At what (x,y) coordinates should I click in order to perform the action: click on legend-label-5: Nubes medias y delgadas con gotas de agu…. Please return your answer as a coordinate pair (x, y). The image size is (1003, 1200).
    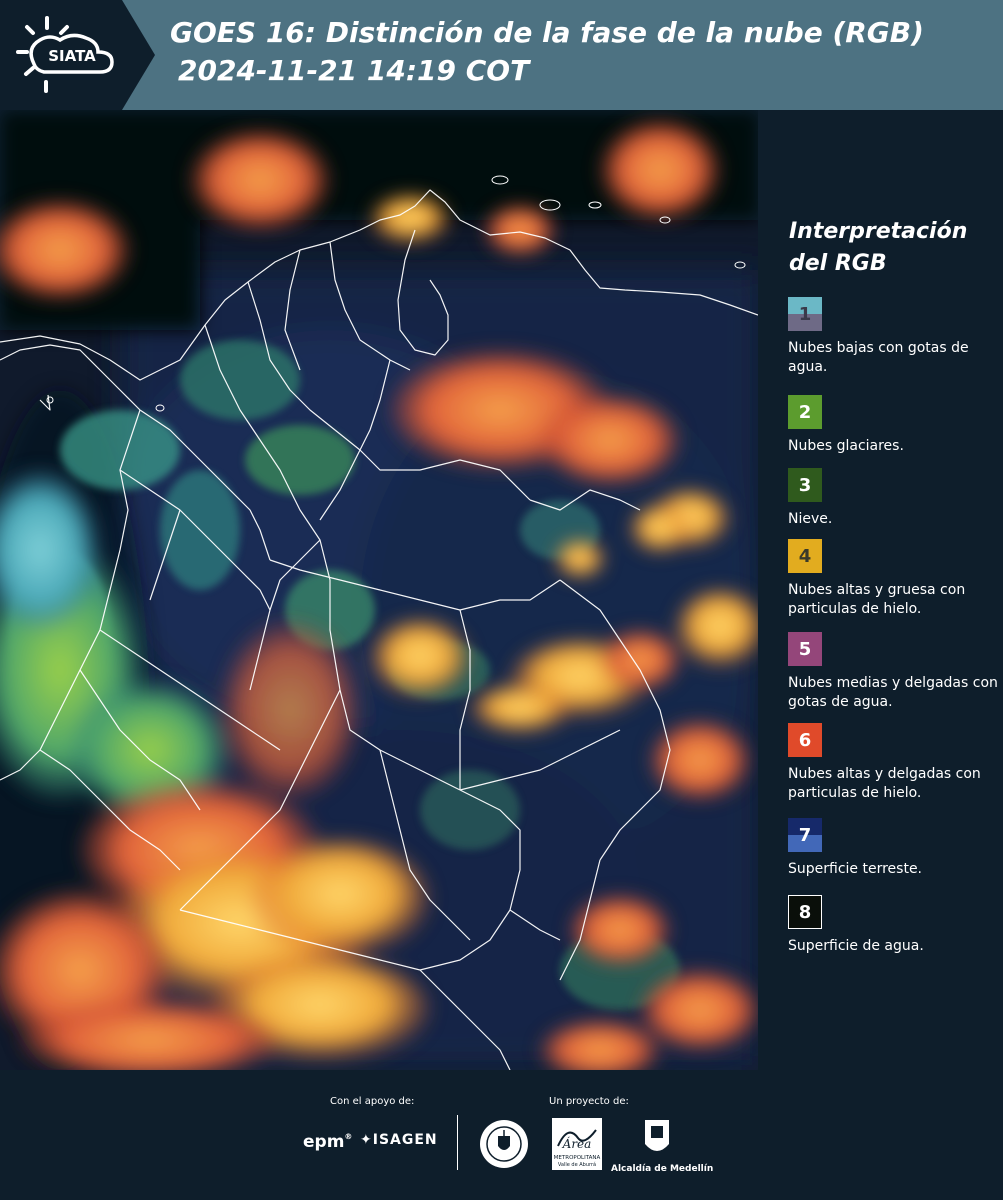
    Looking at the image, I should click on (893, 692).